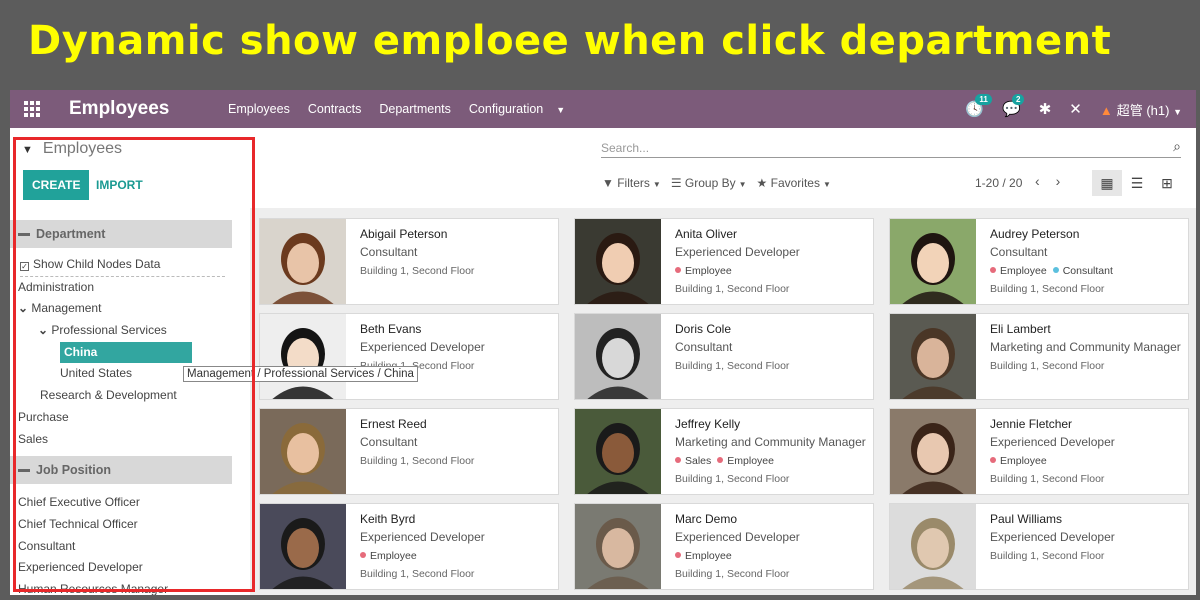  What do you see at coordinates (1075, 109) in the screenshot?
I see `tools-icon: ✕` at bounding box center [1075, 109].